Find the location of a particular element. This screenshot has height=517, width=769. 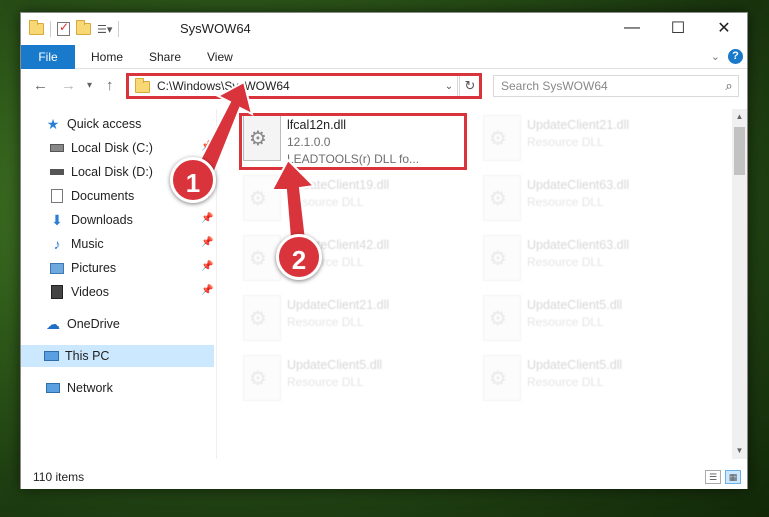

search-icon: ⌕ is located at coordinates (729, 86).